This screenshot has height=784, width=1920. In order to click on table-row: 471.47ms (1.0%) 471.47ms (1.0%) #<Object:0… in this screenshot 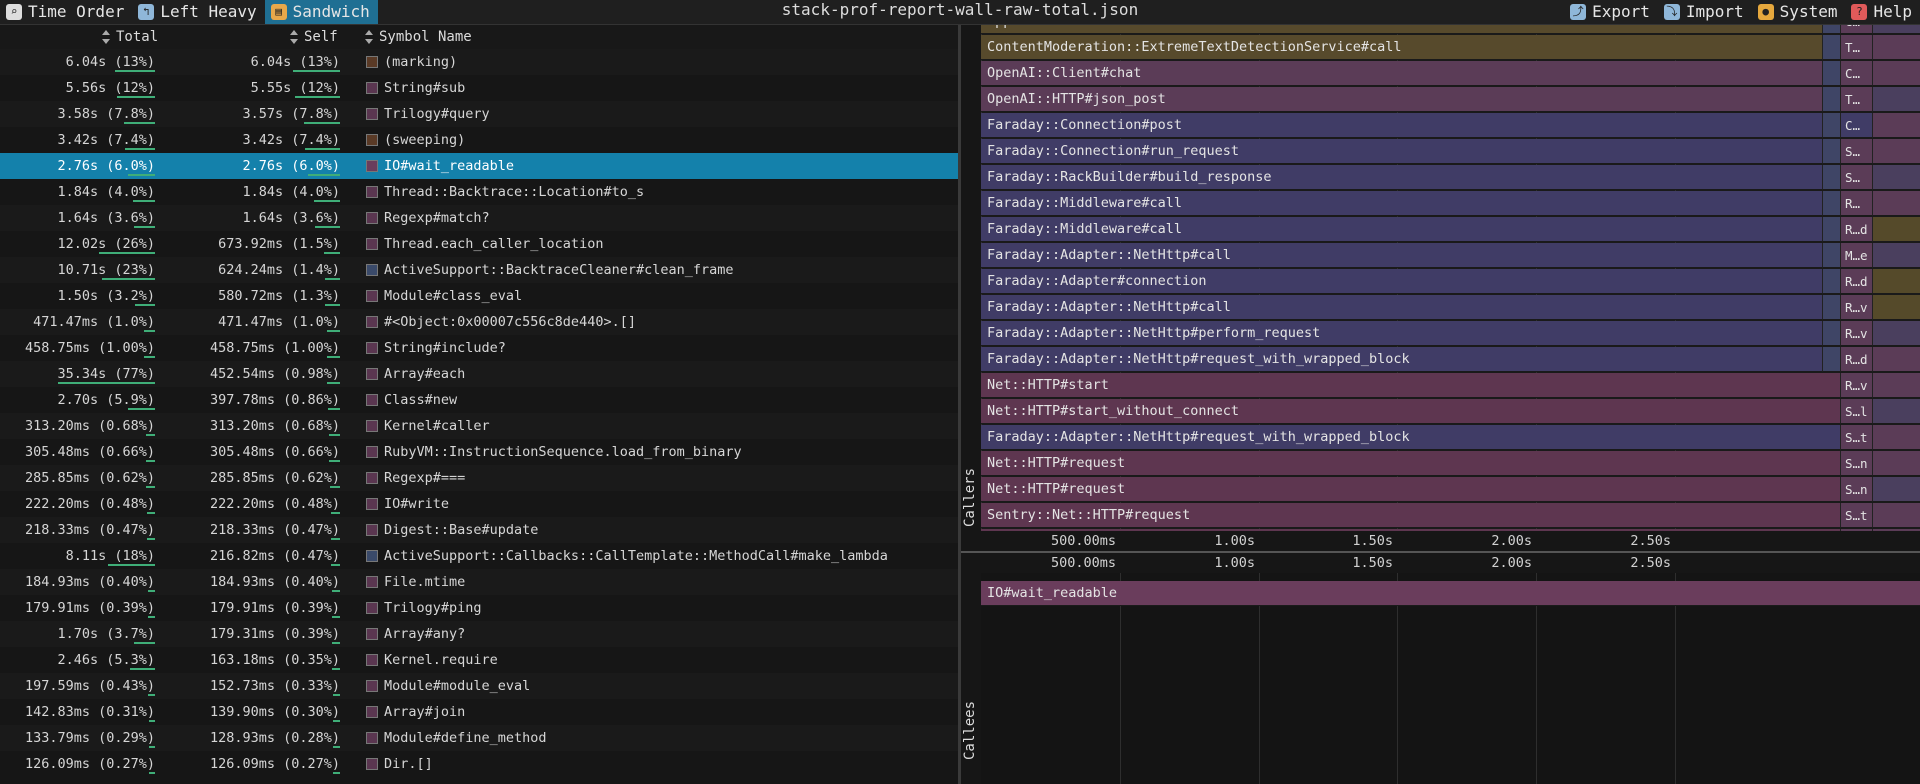, I will do `click(479, 322)`.